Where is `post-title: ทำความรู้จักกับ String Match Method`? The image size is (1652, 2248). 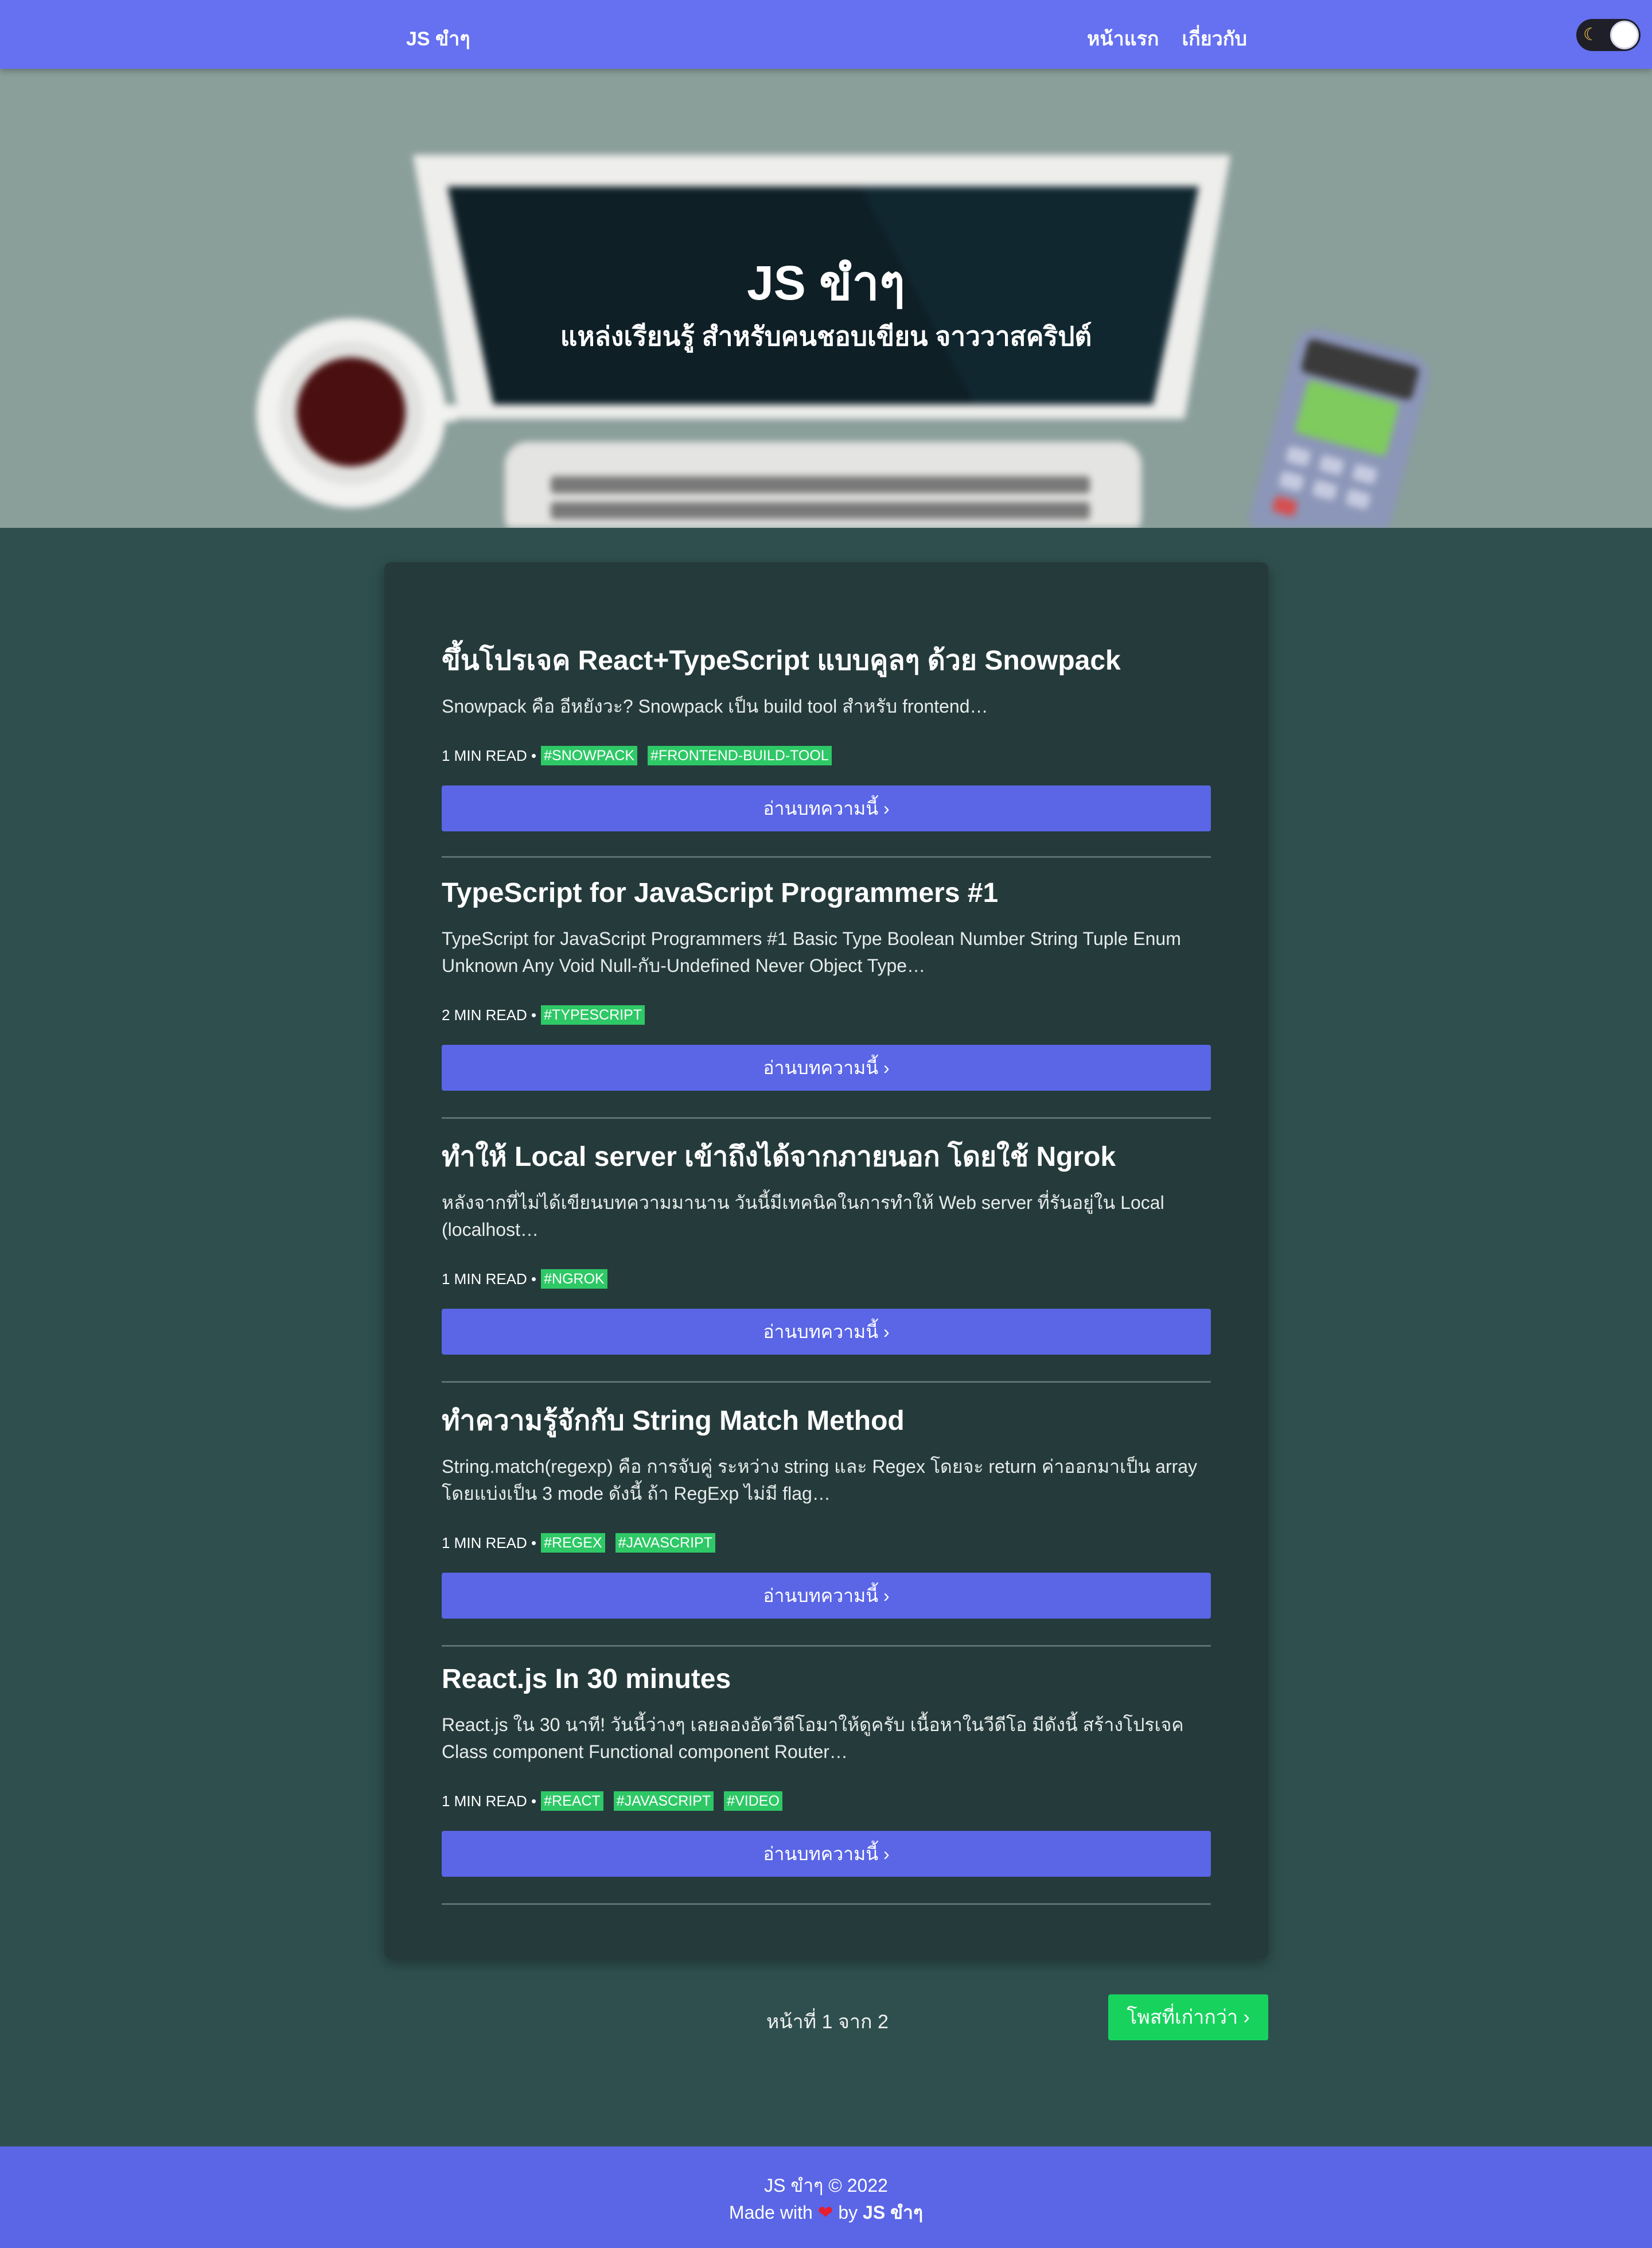 post-title: ทำความรู้จักกับ String Match Method is located at coordinates (826, 1421).